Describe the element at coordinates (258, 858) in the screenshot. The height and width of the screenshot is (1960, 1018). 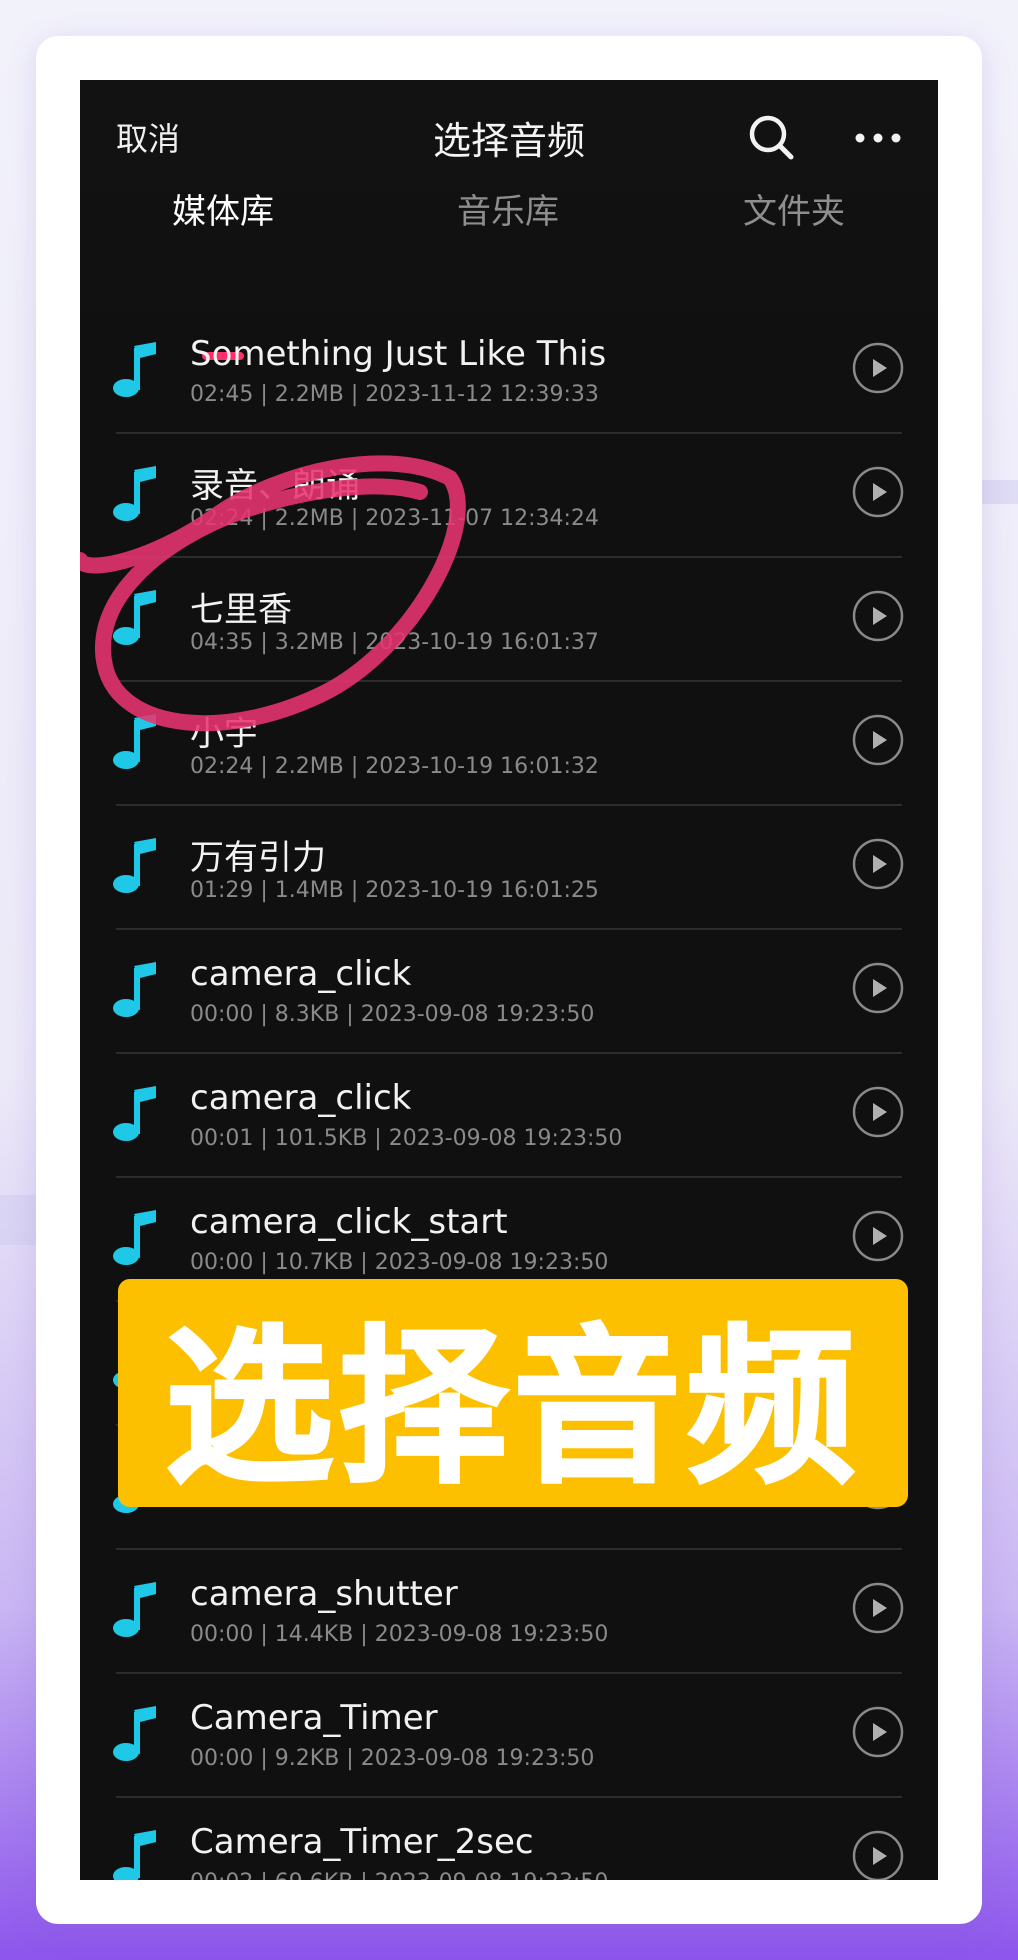
I see `track-title: 万有引力` at that location.